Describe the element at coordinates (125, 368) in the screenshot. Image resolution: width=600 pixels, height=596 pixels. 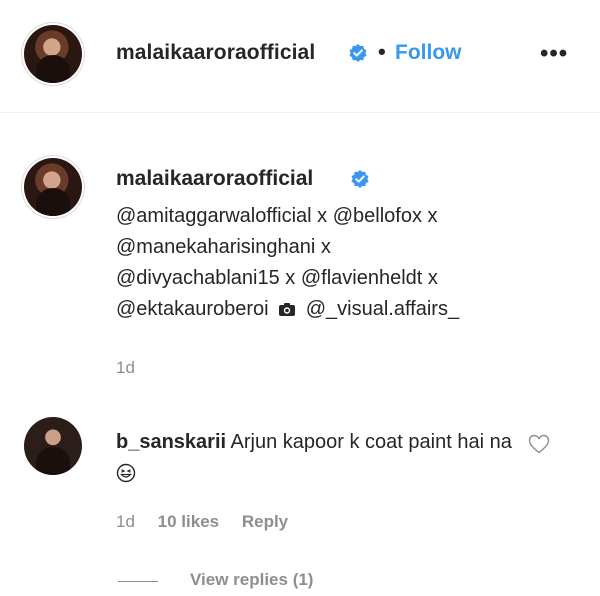
I see `caption-timestamp: 1d` at that location.